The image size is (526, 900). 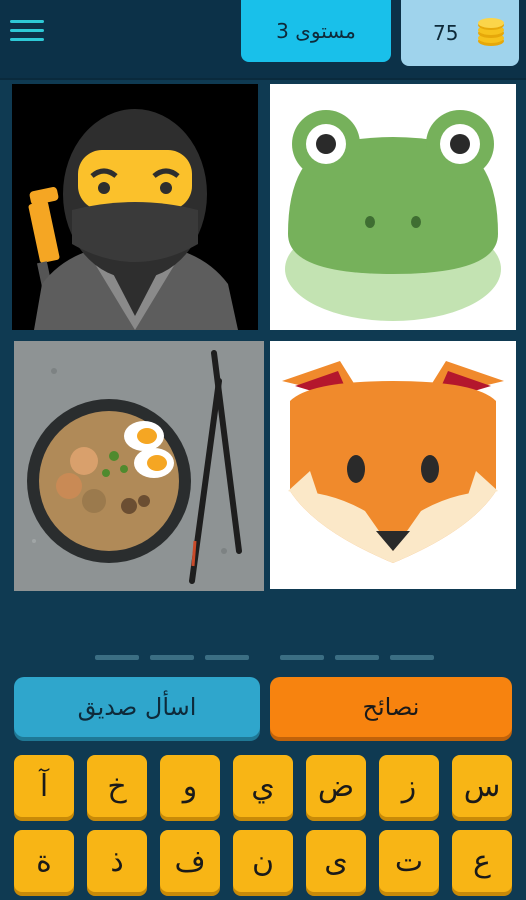 I want to click on letter-key: ن, so click(x=263, y=861).